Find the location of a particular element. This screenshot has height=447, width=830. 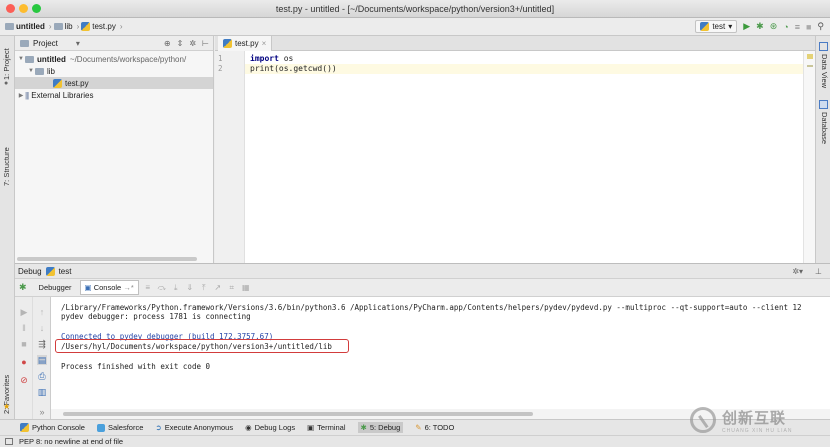

line-number: 2 is located at coordinates (220, 68).